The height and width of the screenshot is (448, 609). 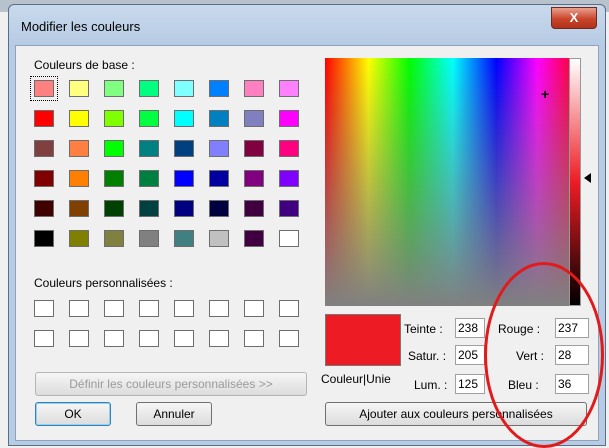 I want to click on add-to-custom-colors-button: Ajouter aux couleurs personnalisées, so click(x=456, y=414).